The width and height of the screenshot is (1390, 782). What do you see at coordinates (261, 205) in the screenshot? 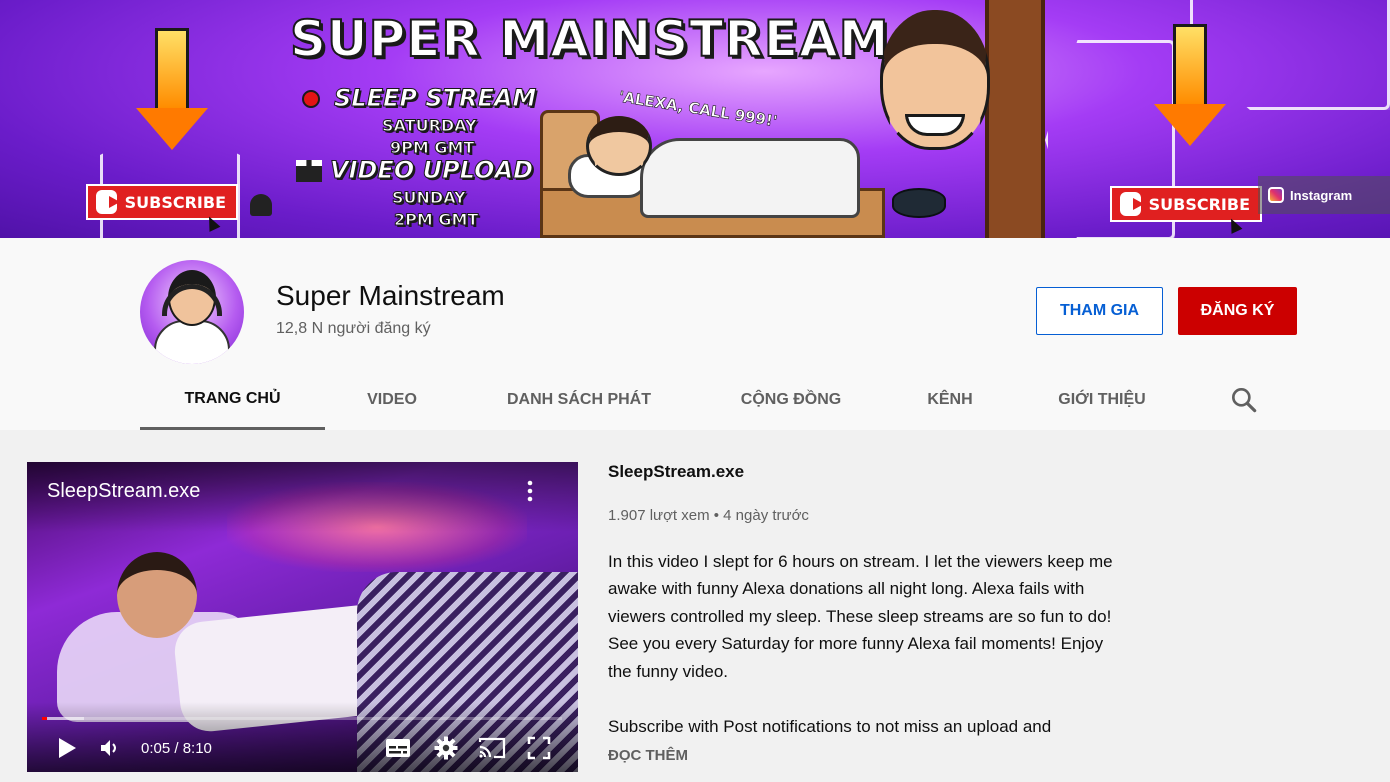
I see `bell-icon` at bounding box center [261, 205].